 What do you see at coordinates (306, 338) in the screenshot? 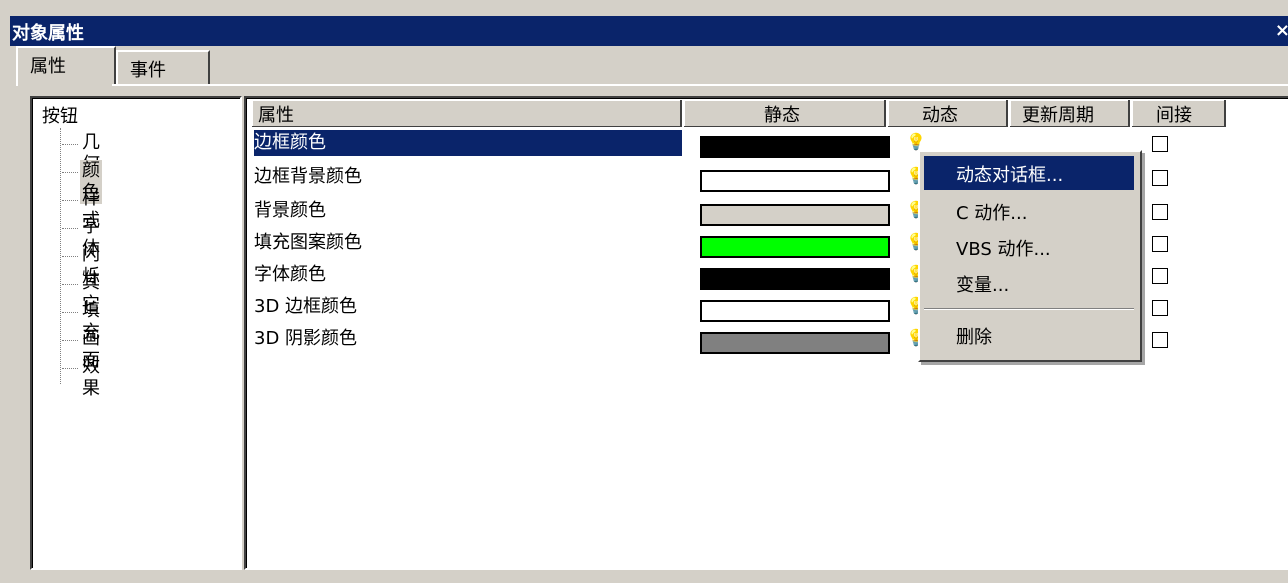
I see `row-name: 3D 阴影颜色` at bounding box center [306, 338].